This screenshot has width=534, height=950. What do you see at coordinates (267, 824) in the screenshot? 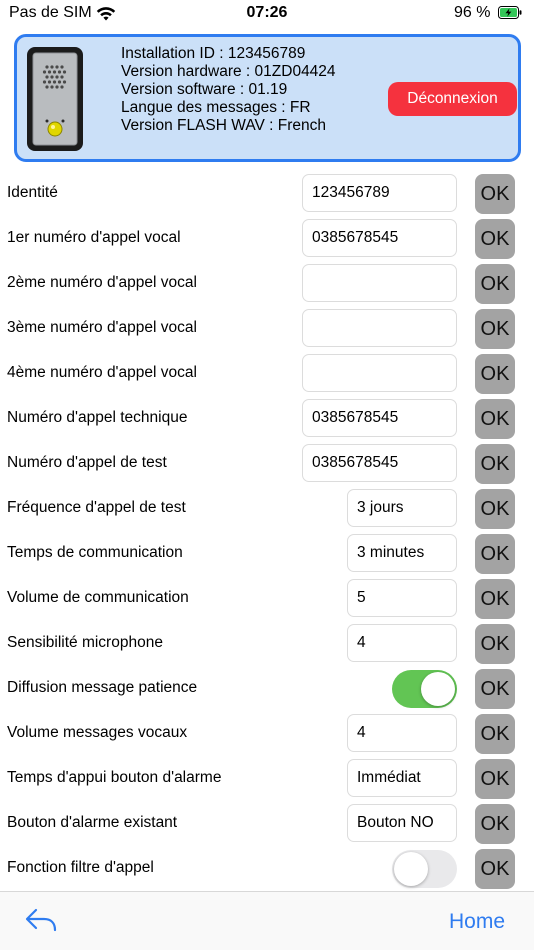
I see `setting-row-alarm-button-type: Bouton d'alarme existant Bouton NO OK` at bounding box center [267, 824].